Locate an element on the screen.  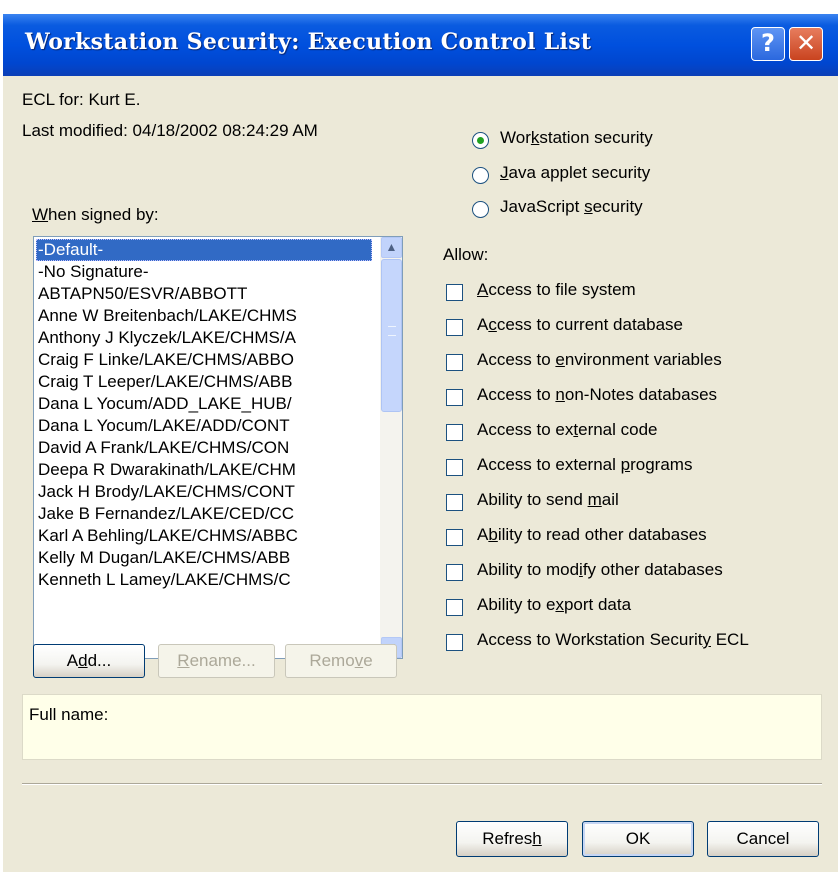
radio-workstation-security-label: Workstation security is located at coordinates (576, 138).